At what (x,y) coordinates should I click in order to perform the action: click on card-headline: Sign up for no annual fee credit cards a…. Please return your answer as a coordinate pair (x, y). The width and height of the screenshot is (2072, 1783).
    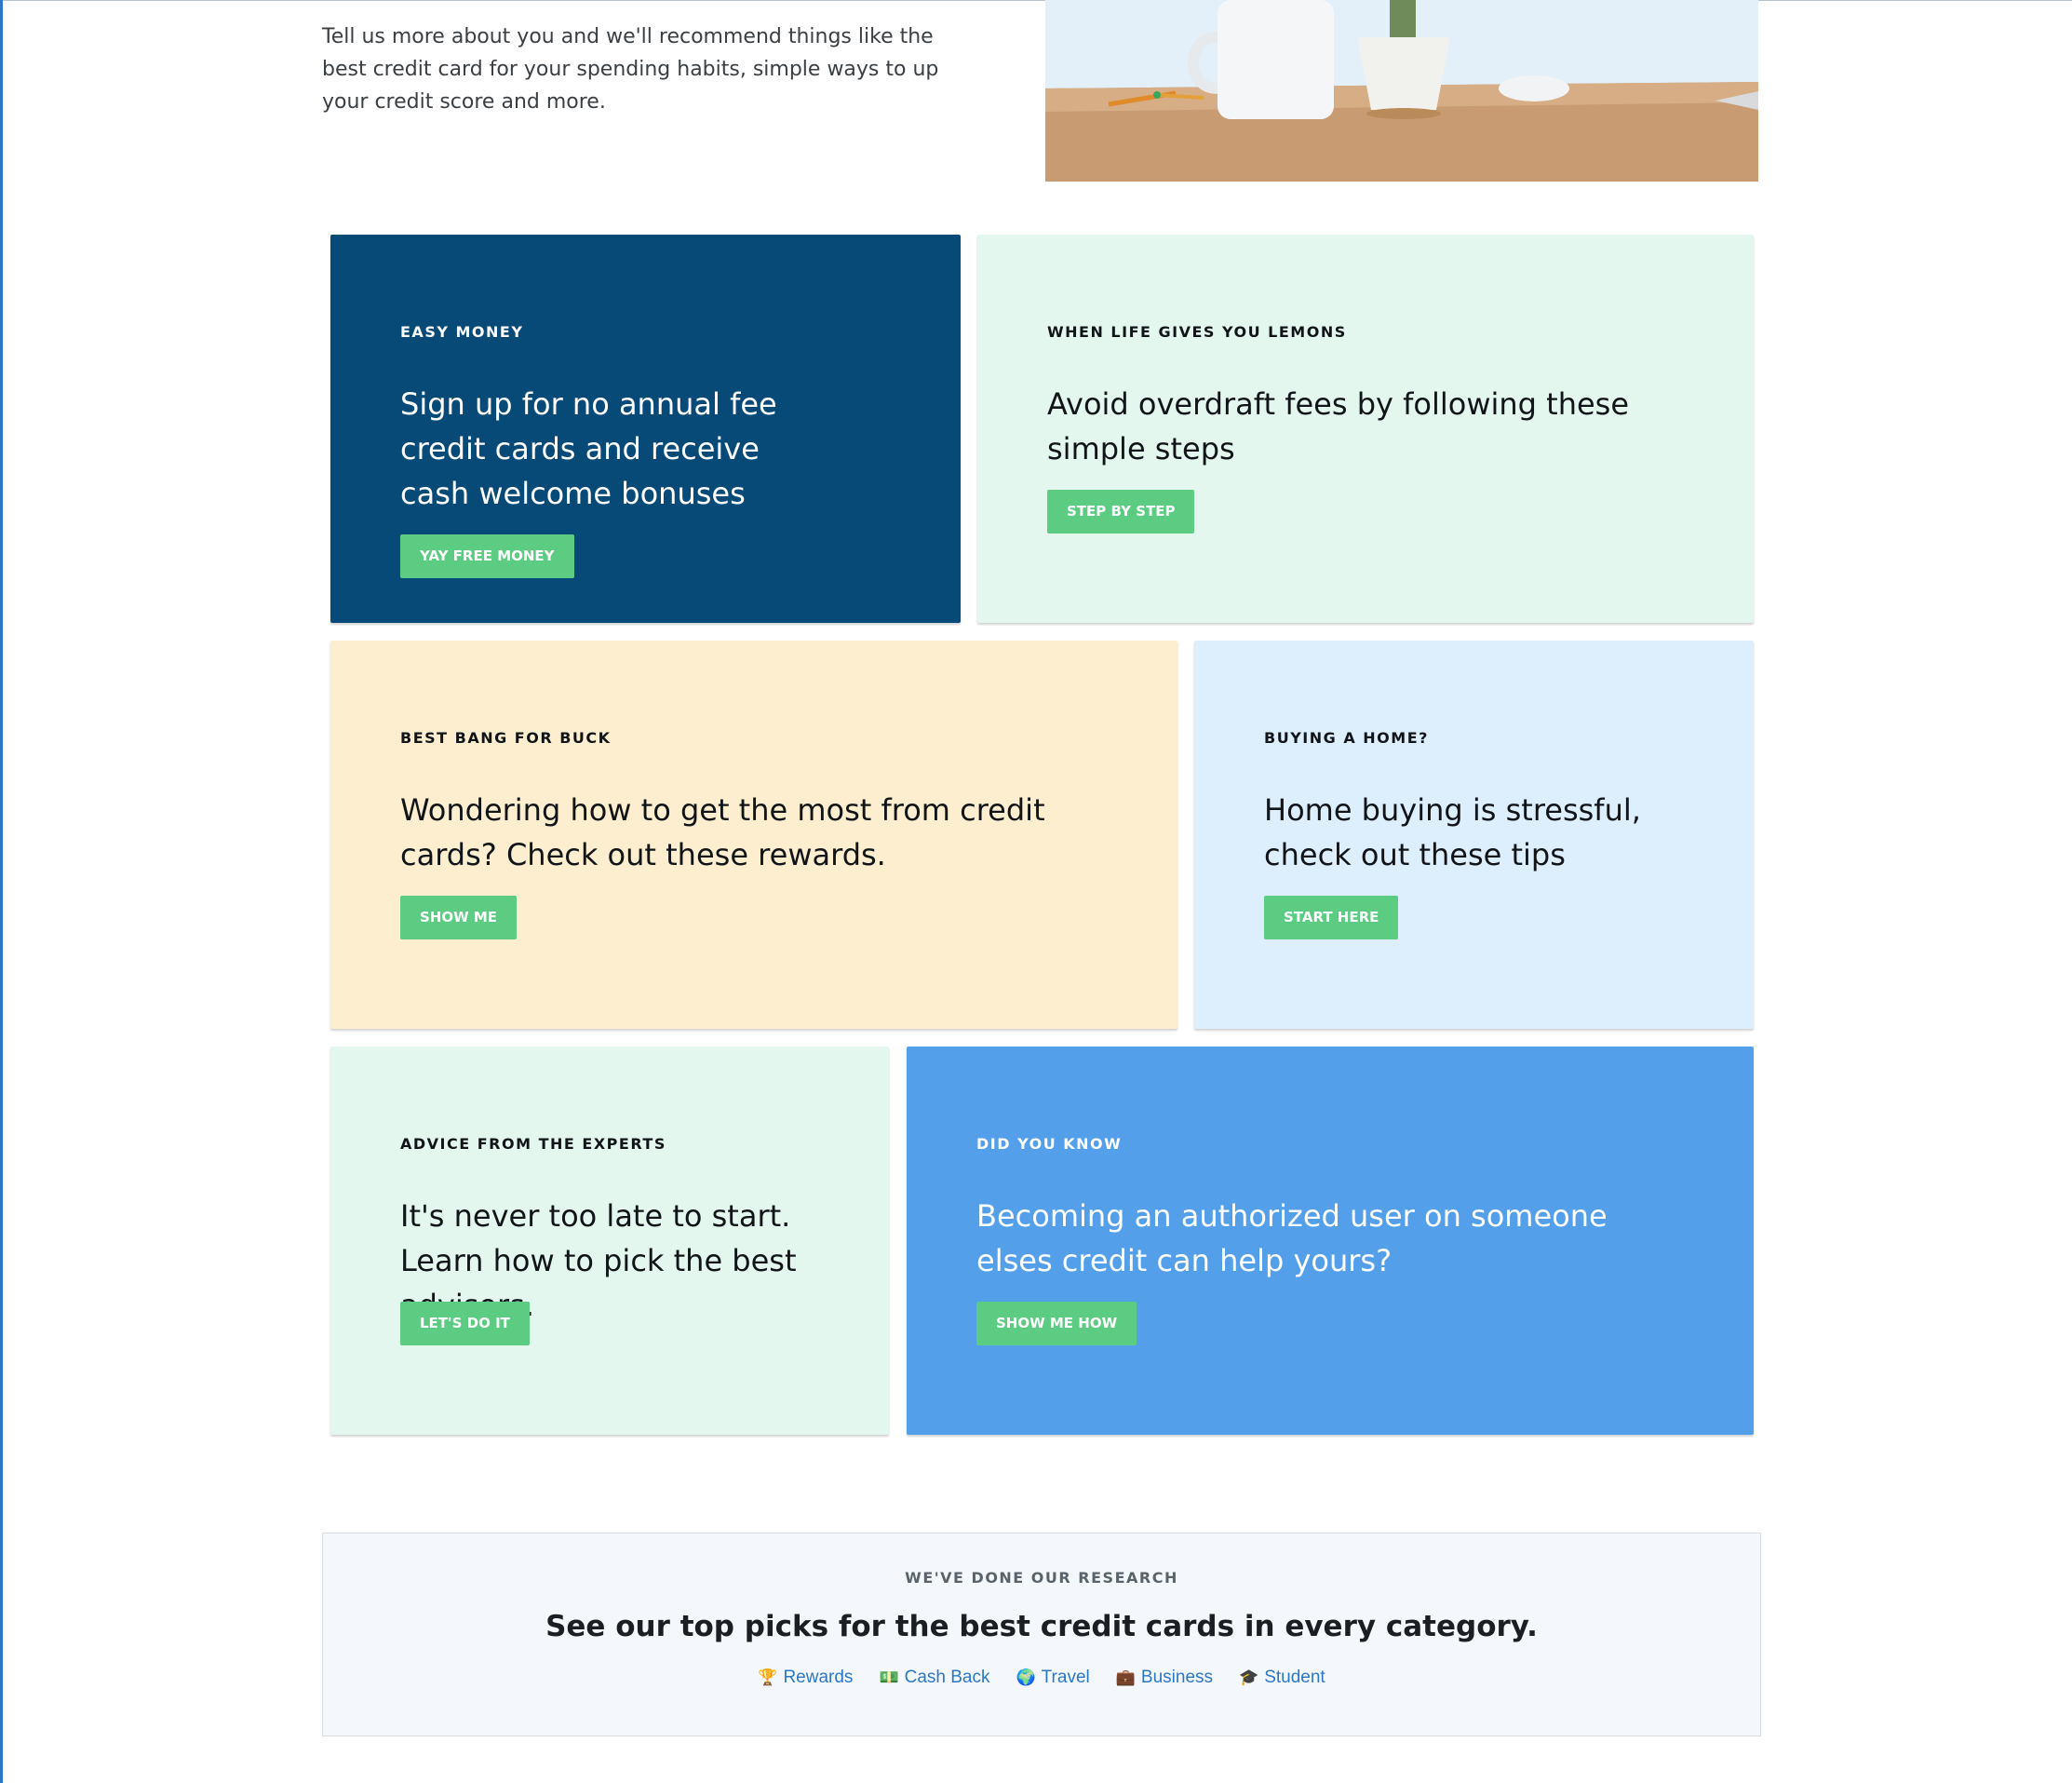
    Looking at the image, I should click on (588, 449).